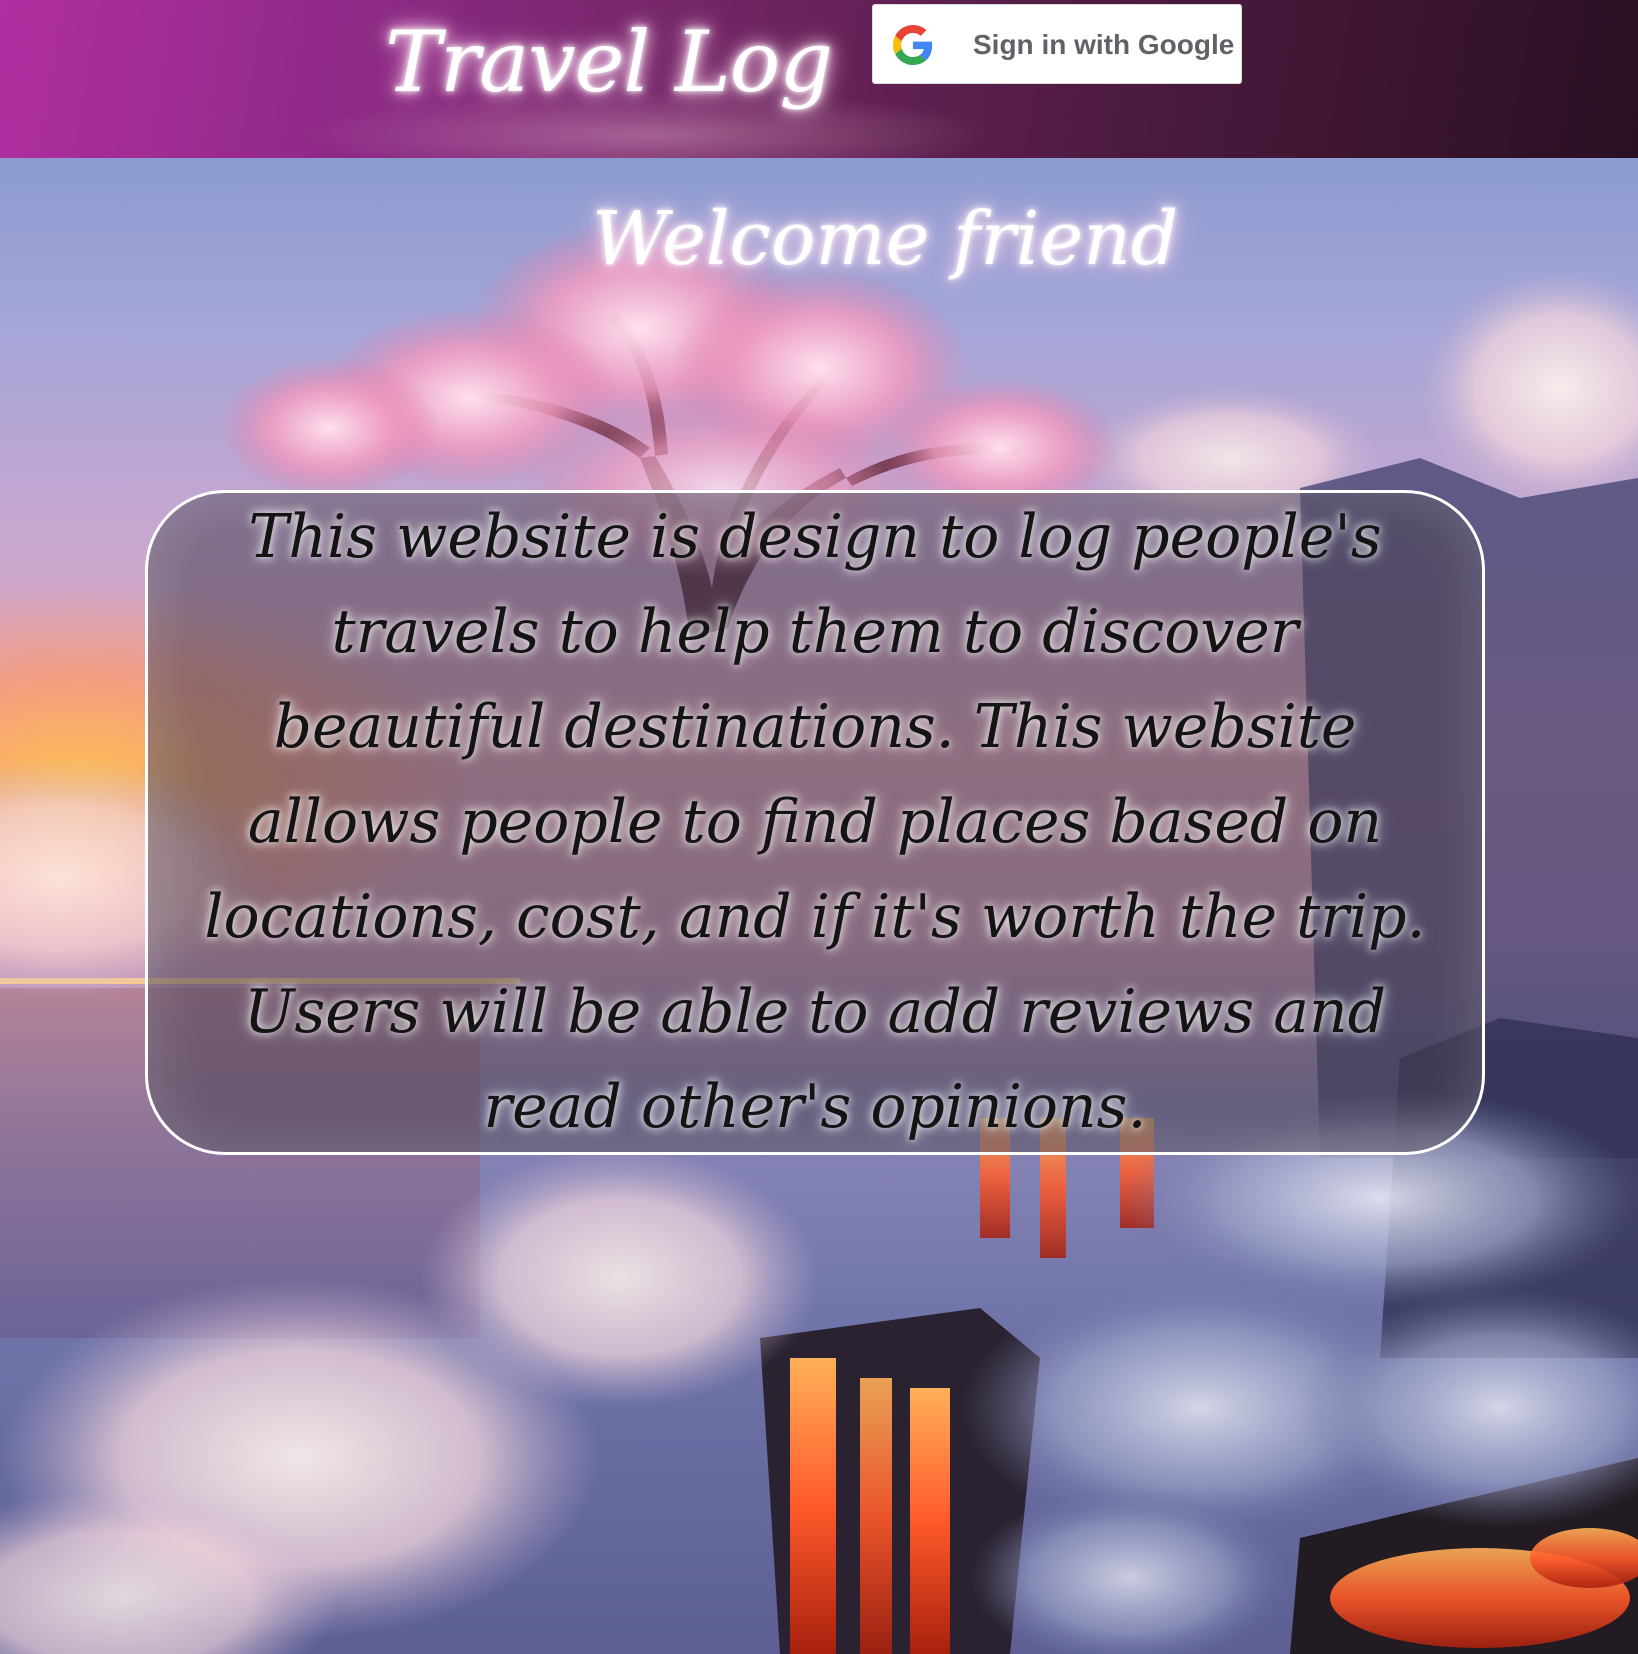 The width and height of the screenshot is (1638, 1654). I want to click on welcome-heading: Welcome friend, so click(885, 239).